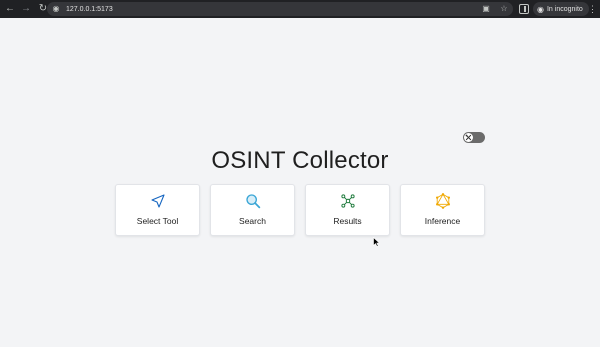 The width and height of the screenshot is (600, 347). What do you see at coordinates (540, 9) in the screenshot?
I see `incognito-icon: ◉` at bounding box center [540, 9].